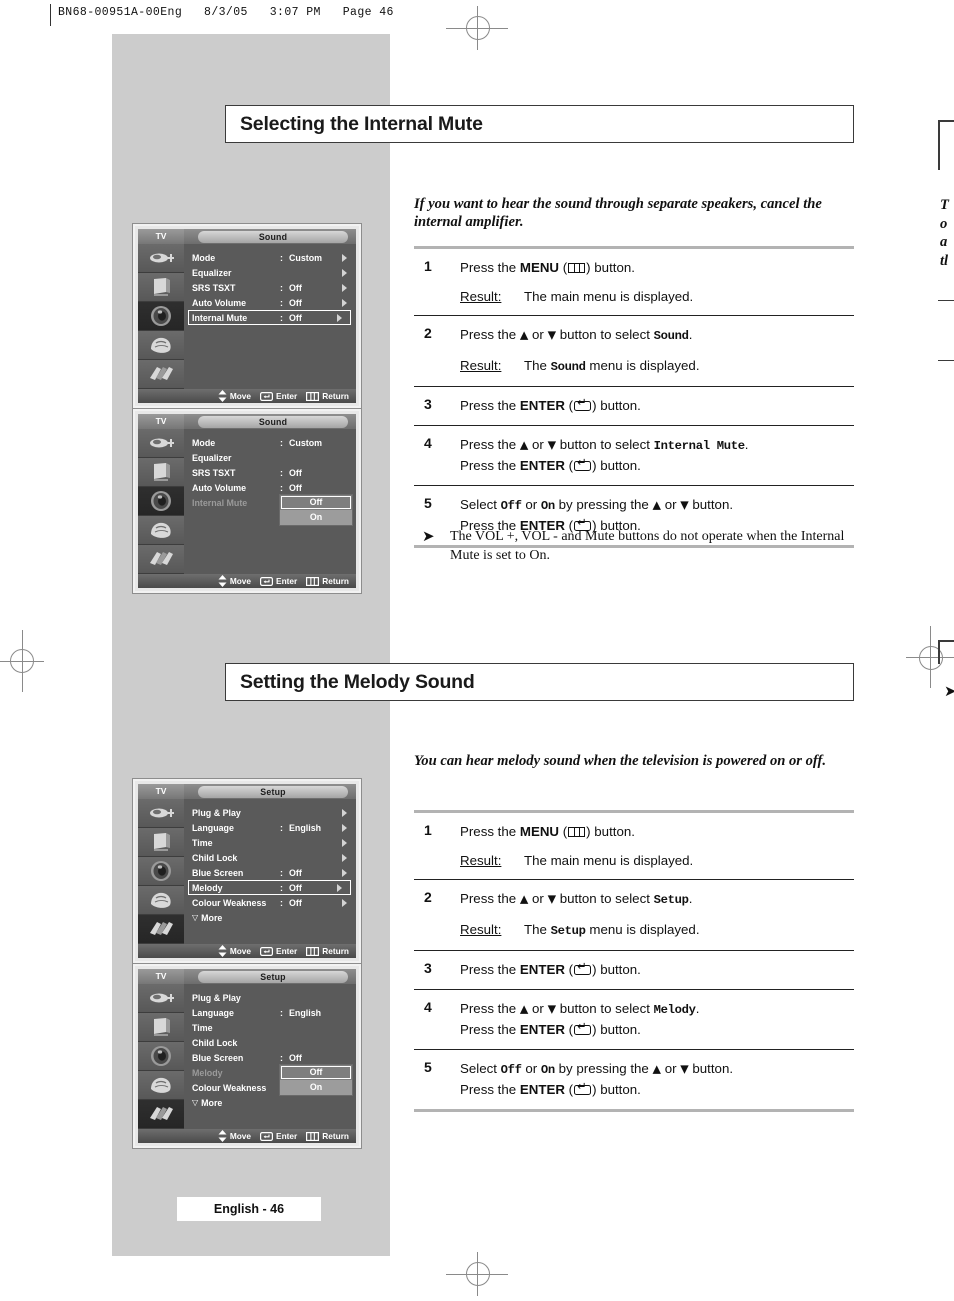 The height and width of the screenshot is (1301, 954). I want to click on step-line: Press the ▲ or ▼ button to select Sound., so click(576, 335).